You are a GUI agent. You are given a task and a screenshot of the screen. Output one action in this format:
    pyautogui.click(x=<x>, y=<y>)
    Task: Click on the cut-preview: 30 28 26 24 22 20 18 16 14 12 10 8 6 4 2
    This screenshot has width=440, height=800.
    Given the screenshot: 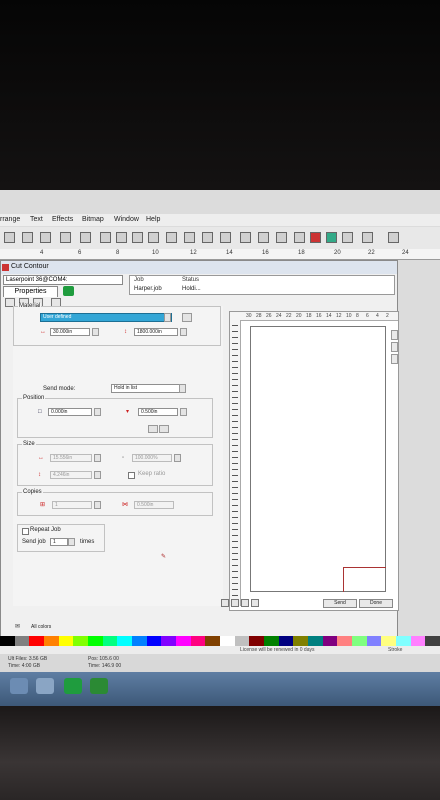 What is the action you would take?
    pyautogui.click(x=314, y=461)
    